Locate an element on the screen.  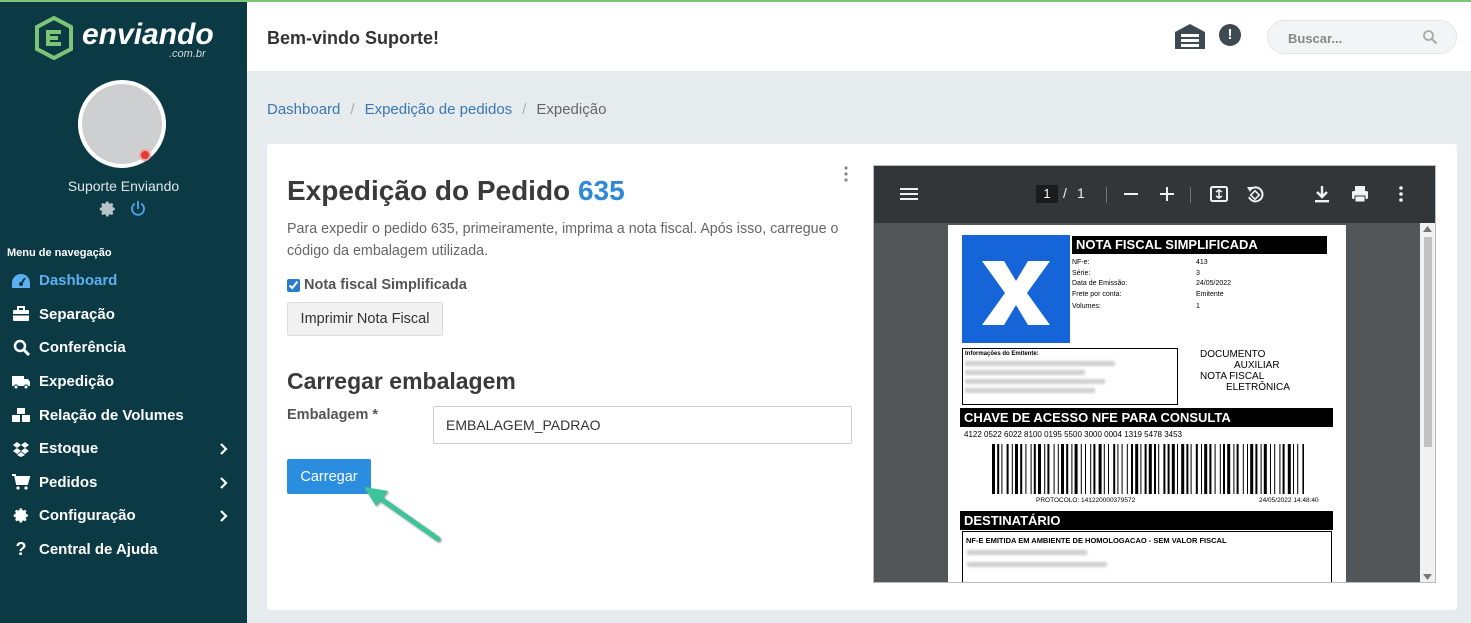
sidebar-item-separacao: Separação is located at coordinates (123, 315).